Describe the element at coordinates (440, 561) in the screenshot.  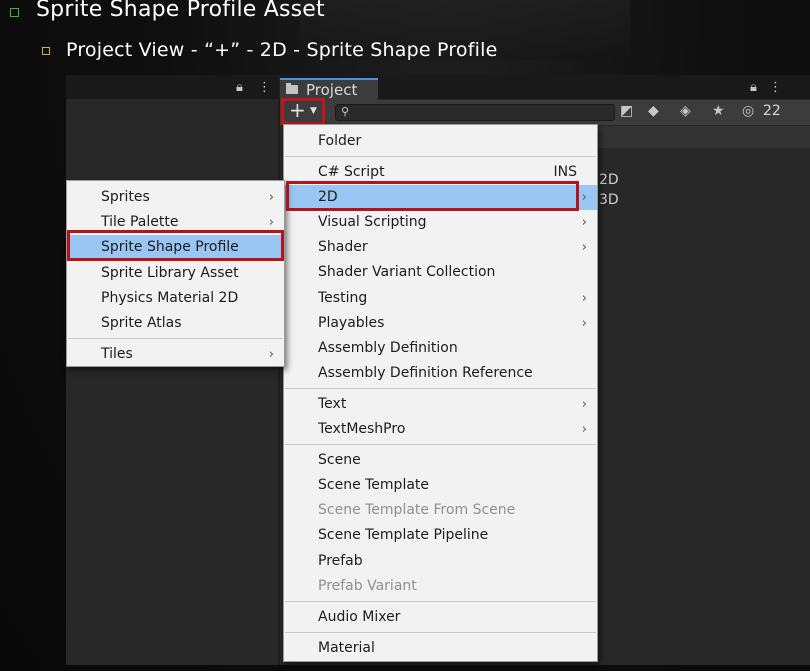
I see `menu-item-prefab: Prefab` at that location.